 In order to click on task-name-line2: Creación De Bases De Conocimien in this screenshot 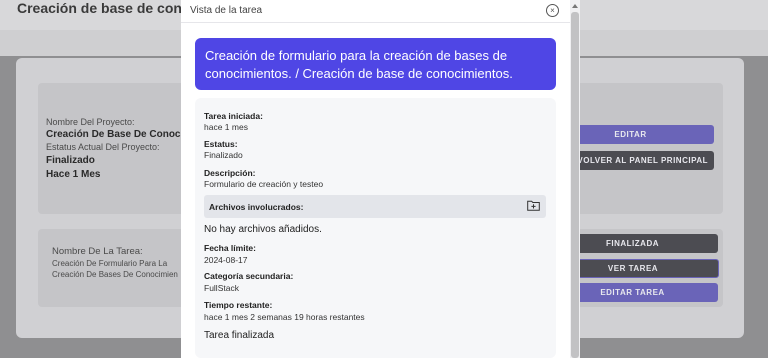, I will do `click(115, 274)`.